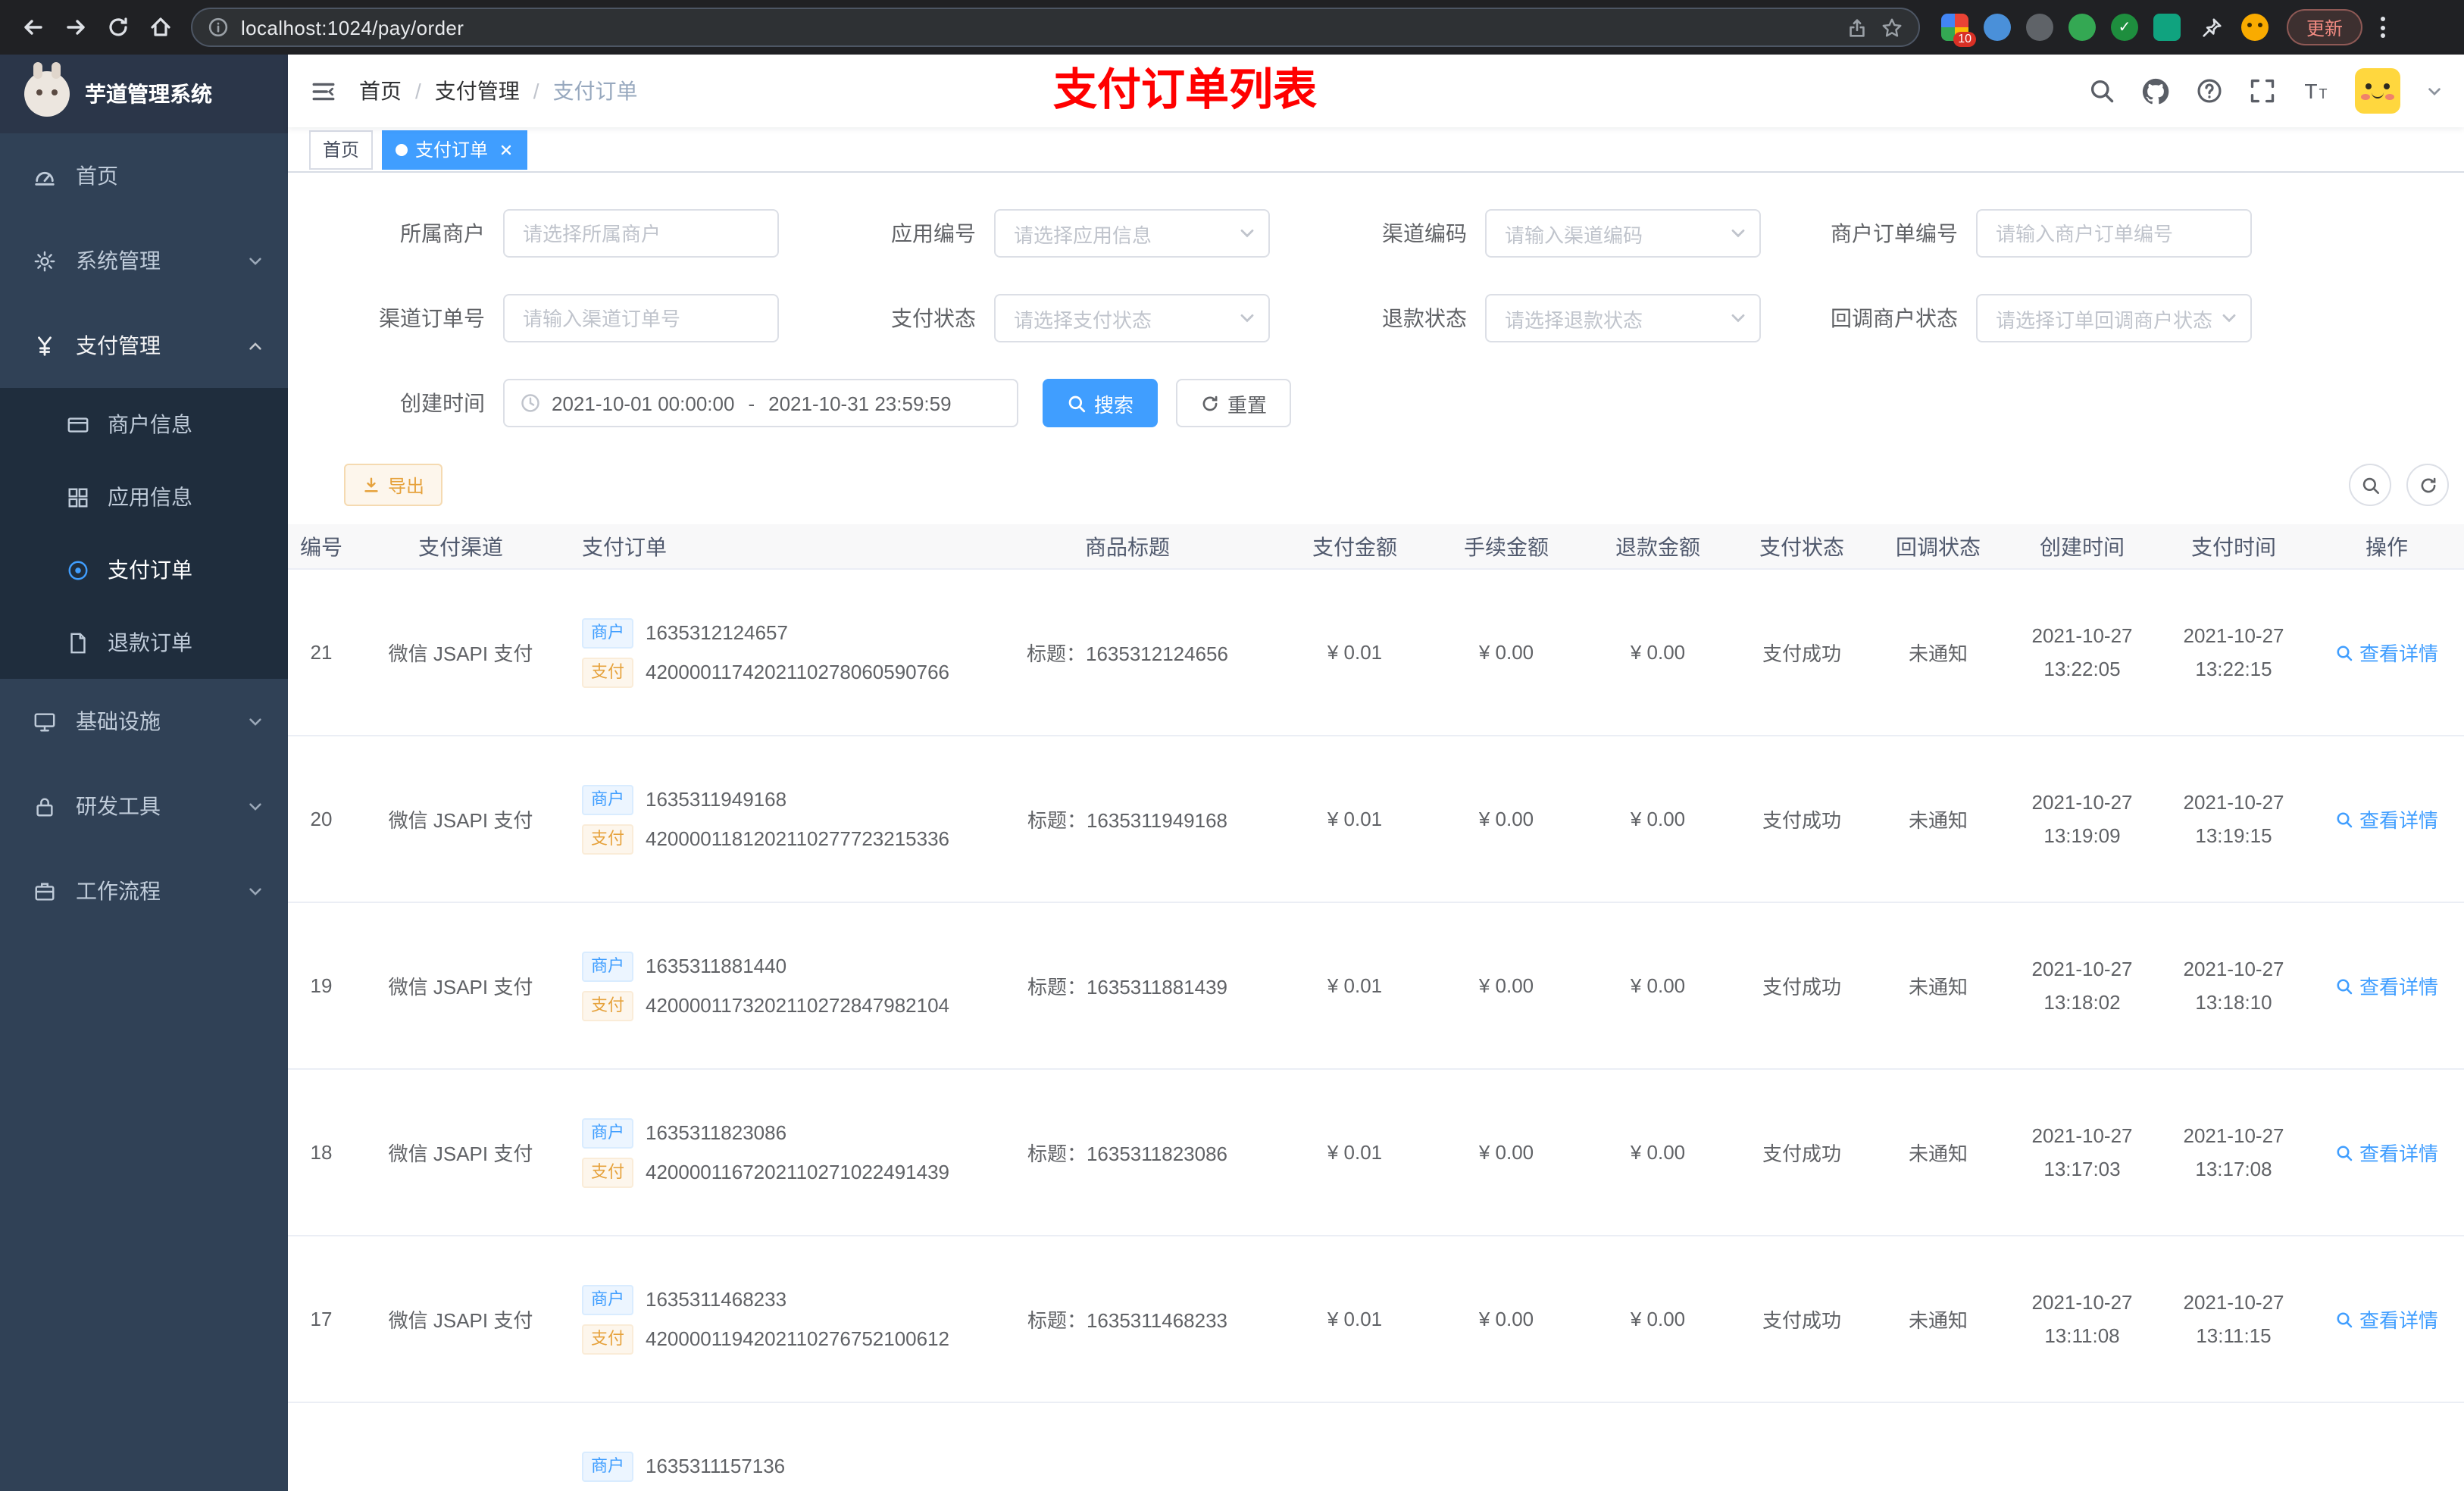 This screenshot has height=1491, width=2464. What do you see at coordinates (1801, 1153) in the screenshot?
I see `cell-status: 支付成功` at bounding box center [1801, 1153].